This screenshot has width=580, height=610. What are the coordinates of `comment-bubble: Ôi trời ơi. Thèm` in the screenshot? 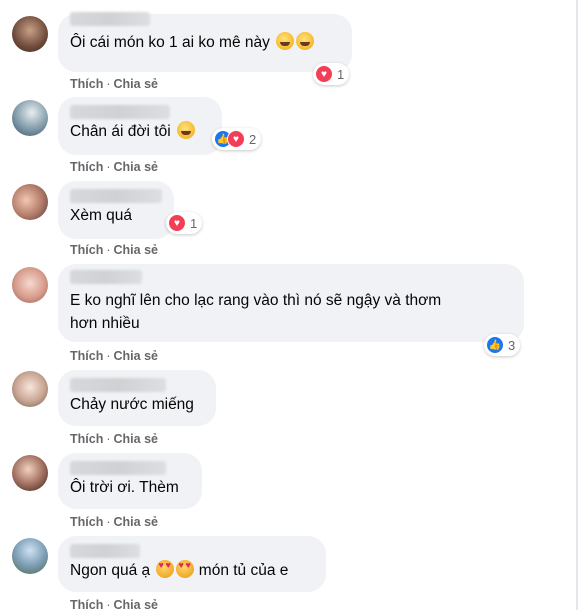 It's located at (130, 481).